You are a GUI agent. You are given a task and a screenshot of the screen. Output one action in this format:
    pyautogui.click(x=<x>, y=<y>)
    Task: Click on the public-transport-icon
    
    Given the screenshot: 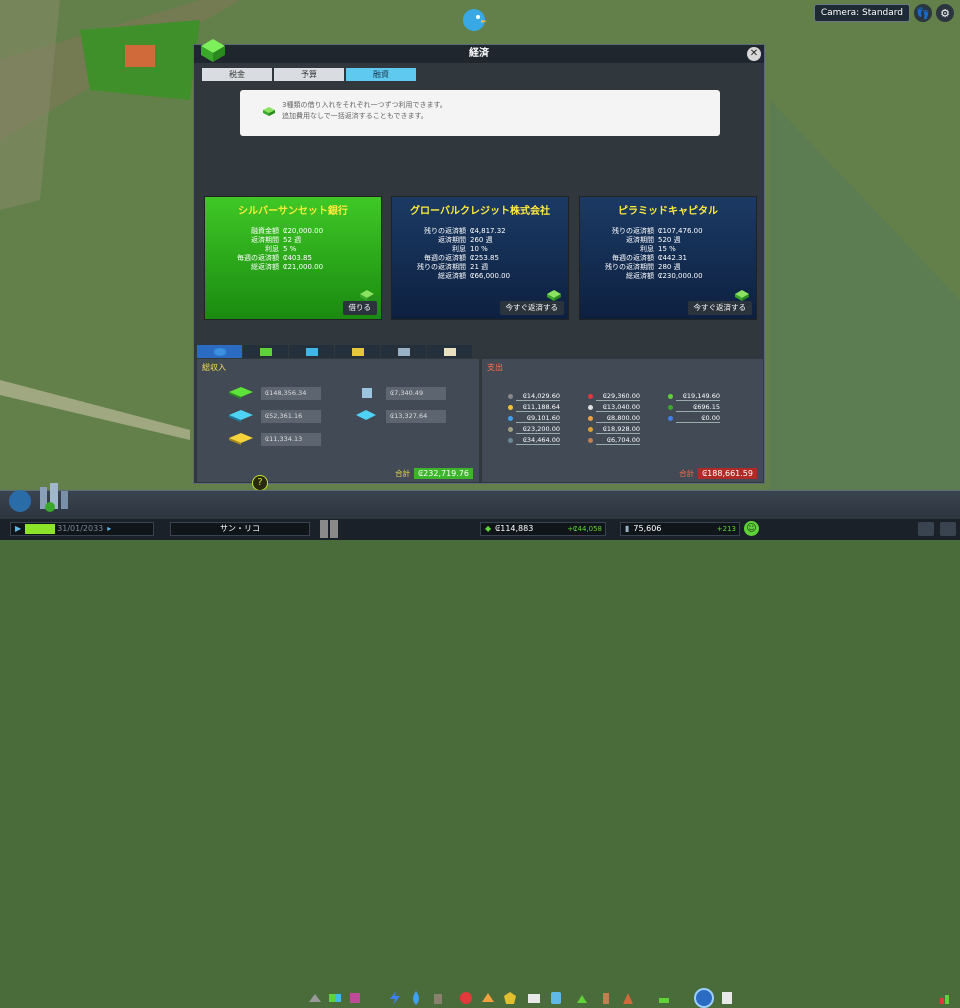 What is the action you would take?
    pyautogui.click(x=556, y=998)
    